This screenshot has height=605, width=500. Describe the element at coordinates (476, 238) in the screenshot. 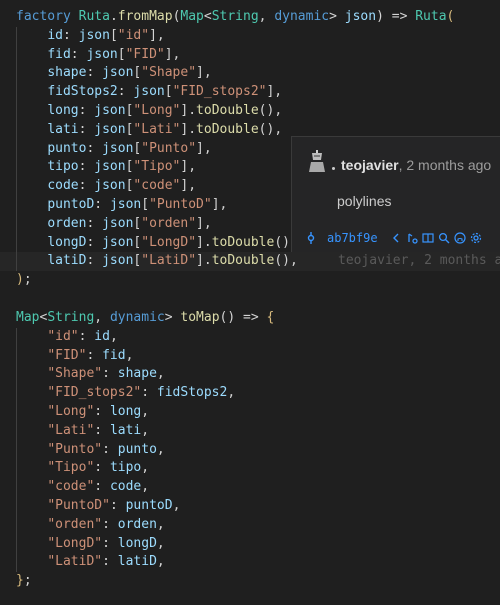

I see `settings-icon` at that location.